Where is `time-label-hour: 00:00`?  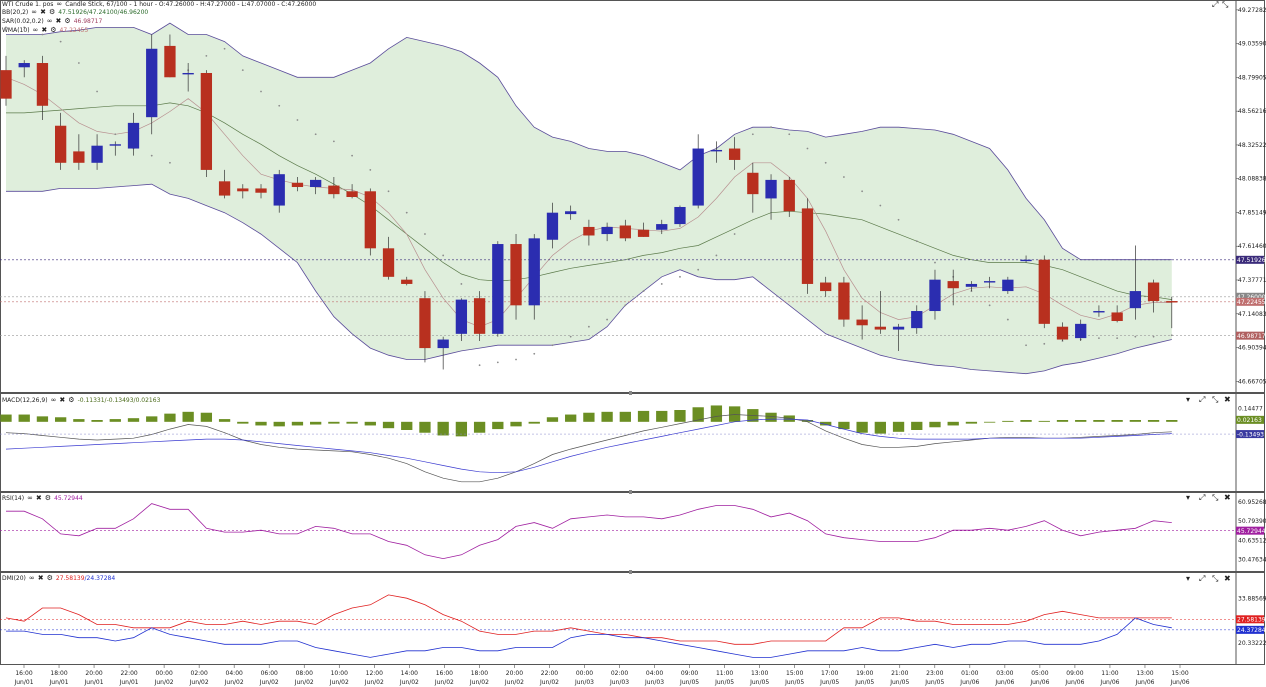 time-label-hour: 00:00 is located at coordinates (584, 673).